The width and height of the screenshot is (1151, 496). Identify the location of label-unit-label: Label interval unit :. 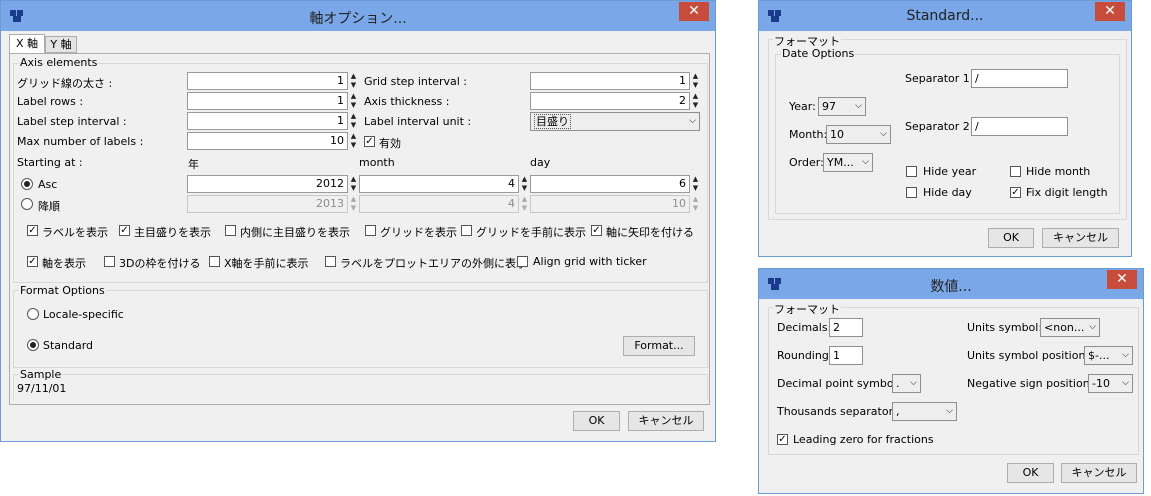
(418, 121).